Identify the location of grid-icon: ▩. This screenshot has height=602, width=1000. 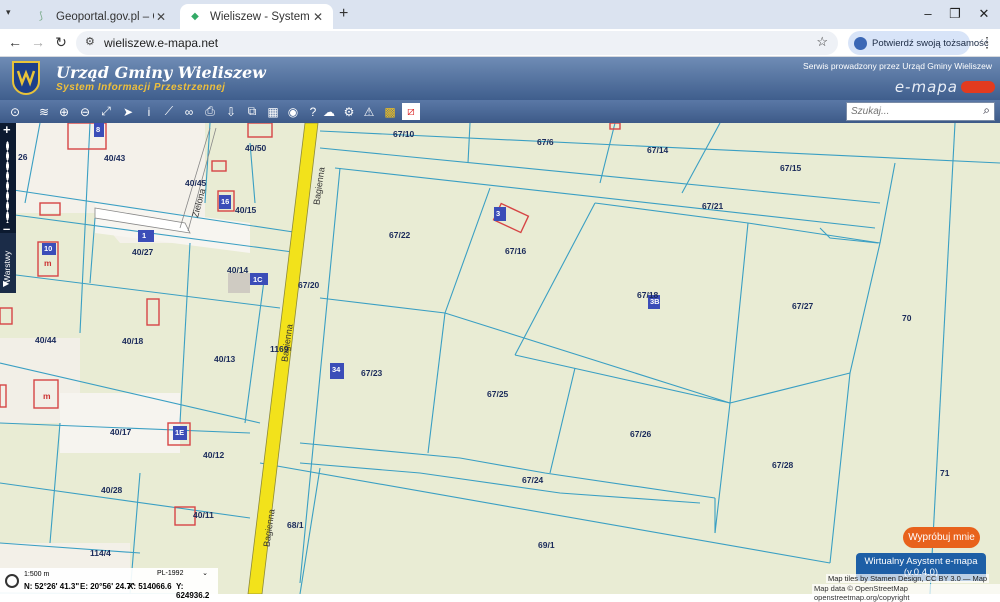
(390, 111).